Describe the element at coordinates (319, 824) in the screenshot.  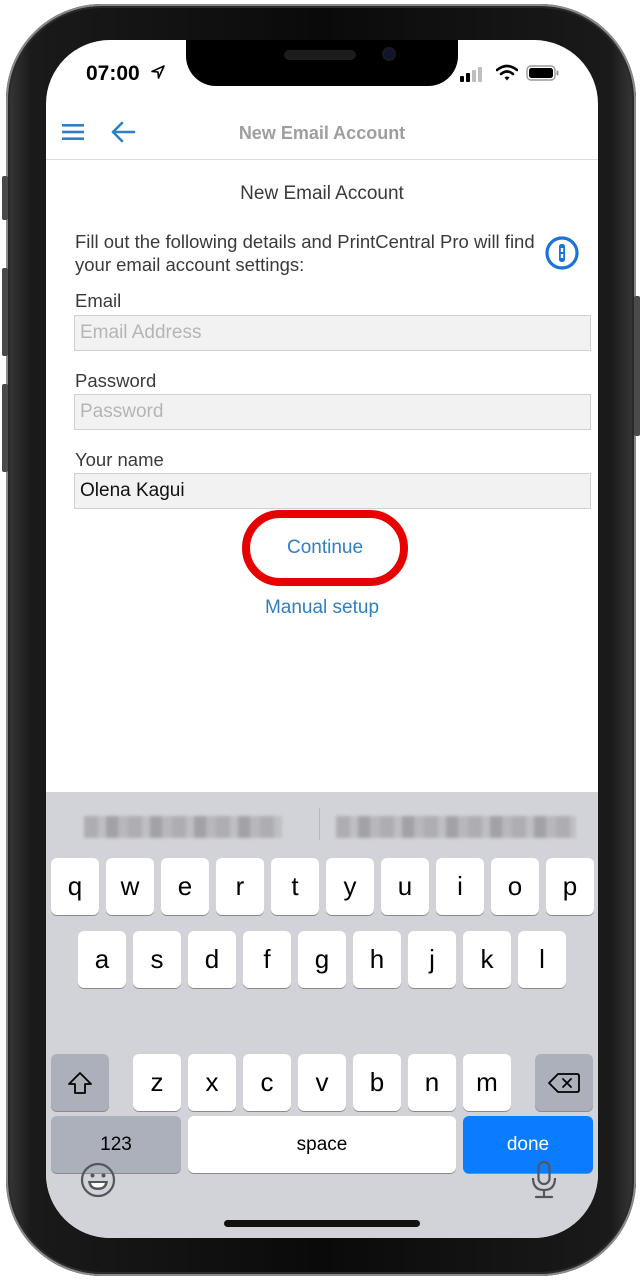
I see `suggestion-divider` at that location.